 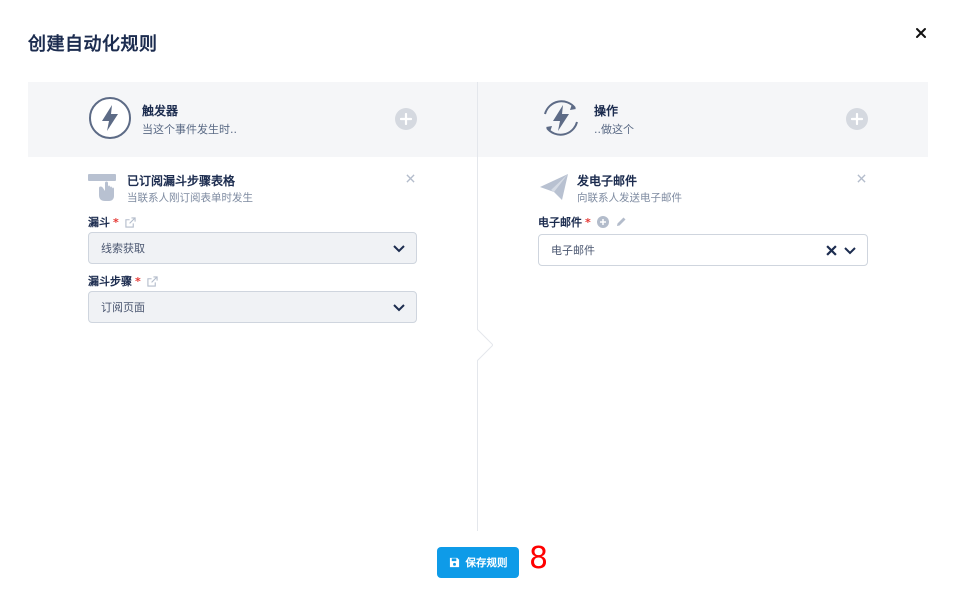 I want to click on modal-title: 创建自动化规则, so click(x=93, y=44).